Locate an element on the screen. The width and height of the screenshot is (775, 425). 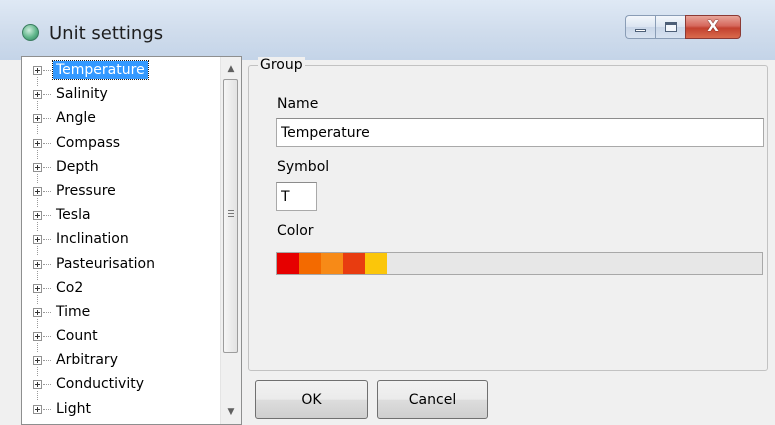
close-icon: X is located at coordinates (713, 26).